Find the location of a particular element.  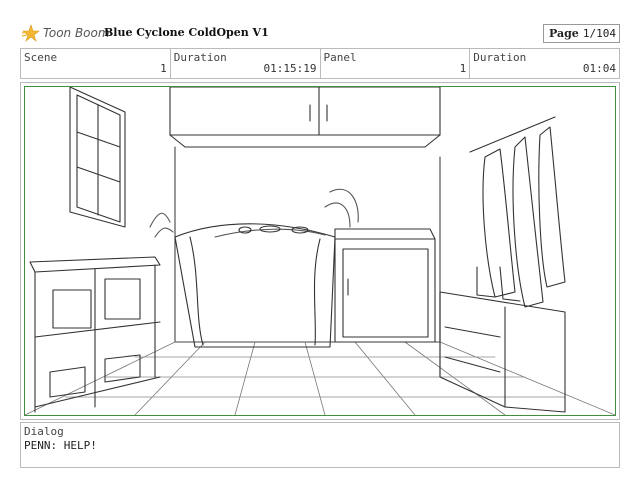

panel-label: Panel is located at coordinates (340, 57).